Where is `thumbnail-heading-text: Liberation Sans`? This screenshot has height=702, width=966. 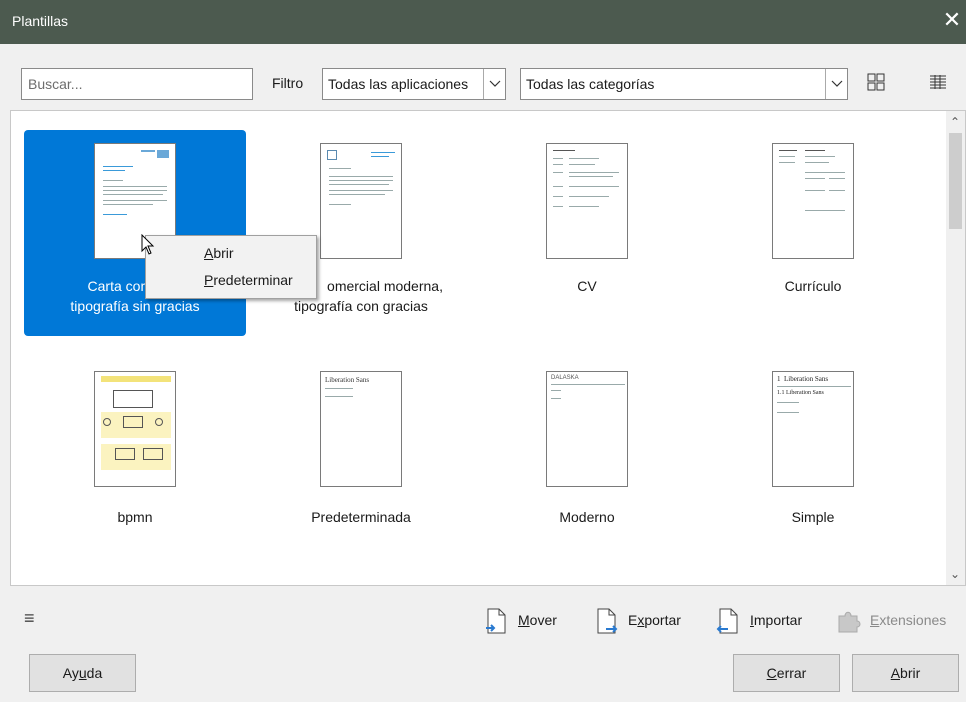
thumbnail-heading-text: Liberation Sans is located at coordinates (806, 379).